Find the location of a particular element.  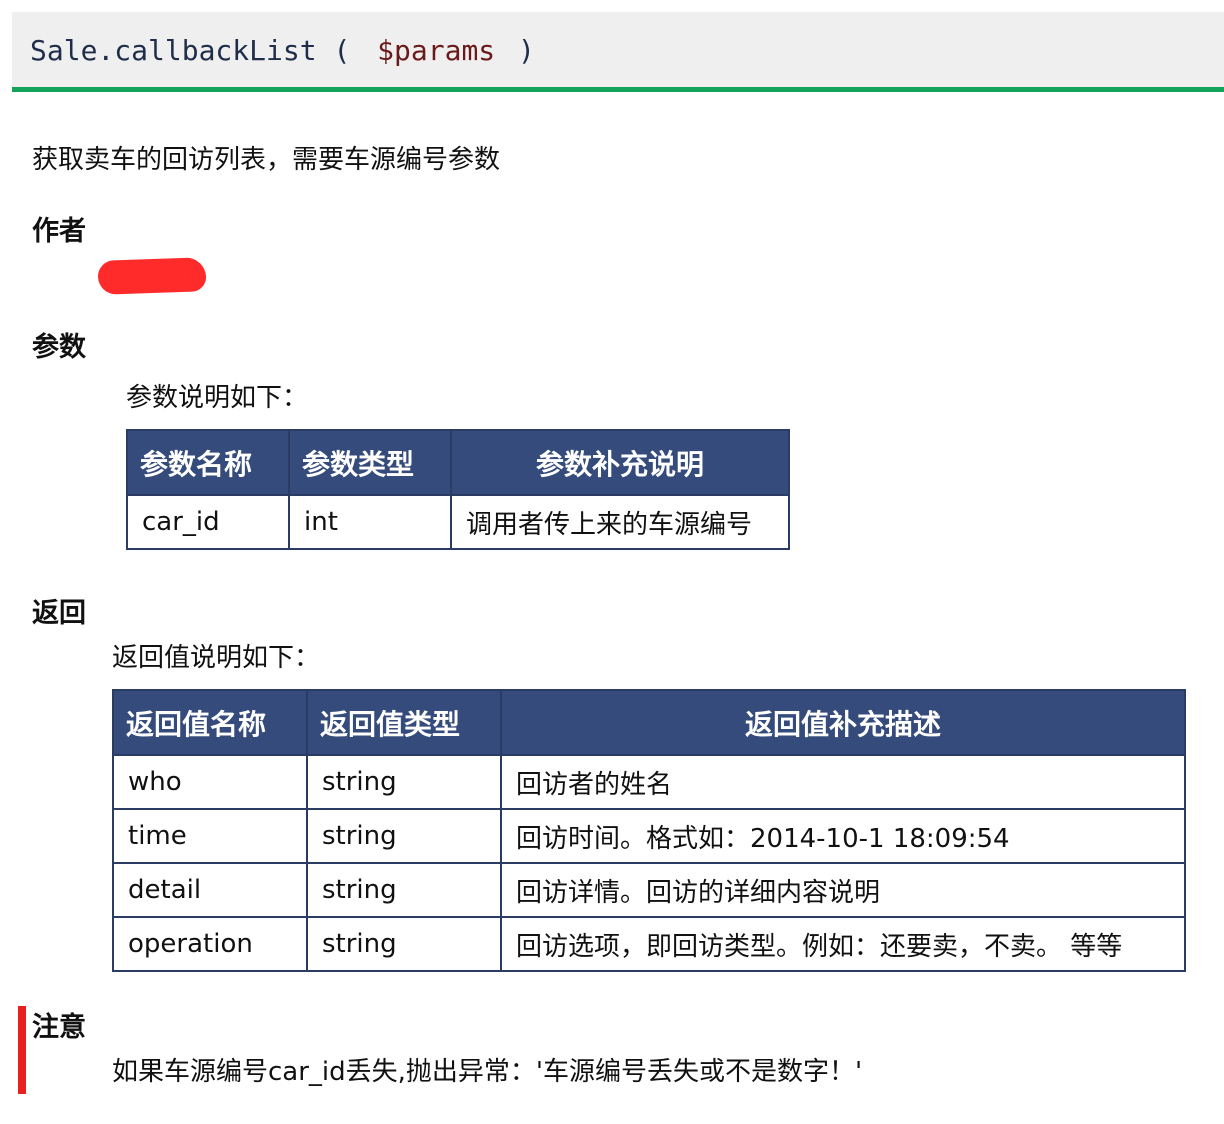

table-cell: operation is located at coordinates (210, 944).